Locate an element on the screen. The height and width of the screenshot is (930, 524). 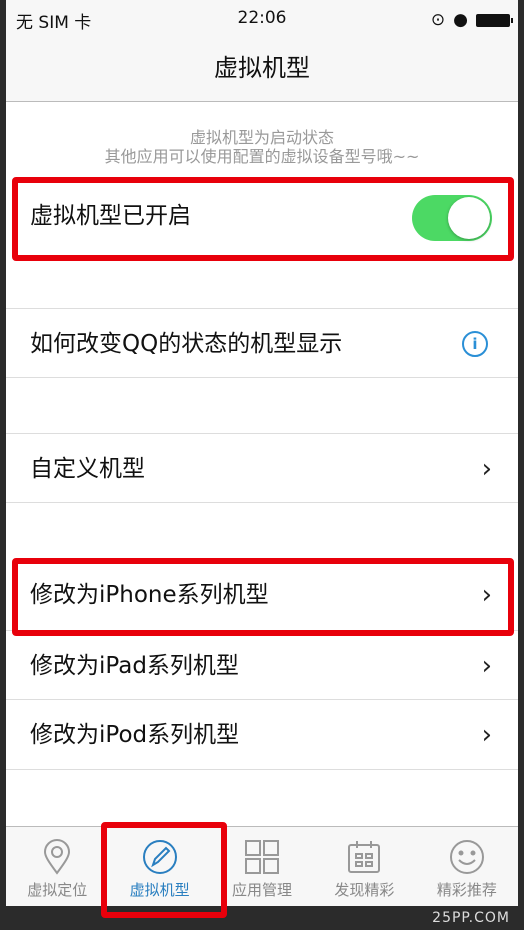
tab-virtual-location: 虚拟定位 is located at coordinates (57, 866).